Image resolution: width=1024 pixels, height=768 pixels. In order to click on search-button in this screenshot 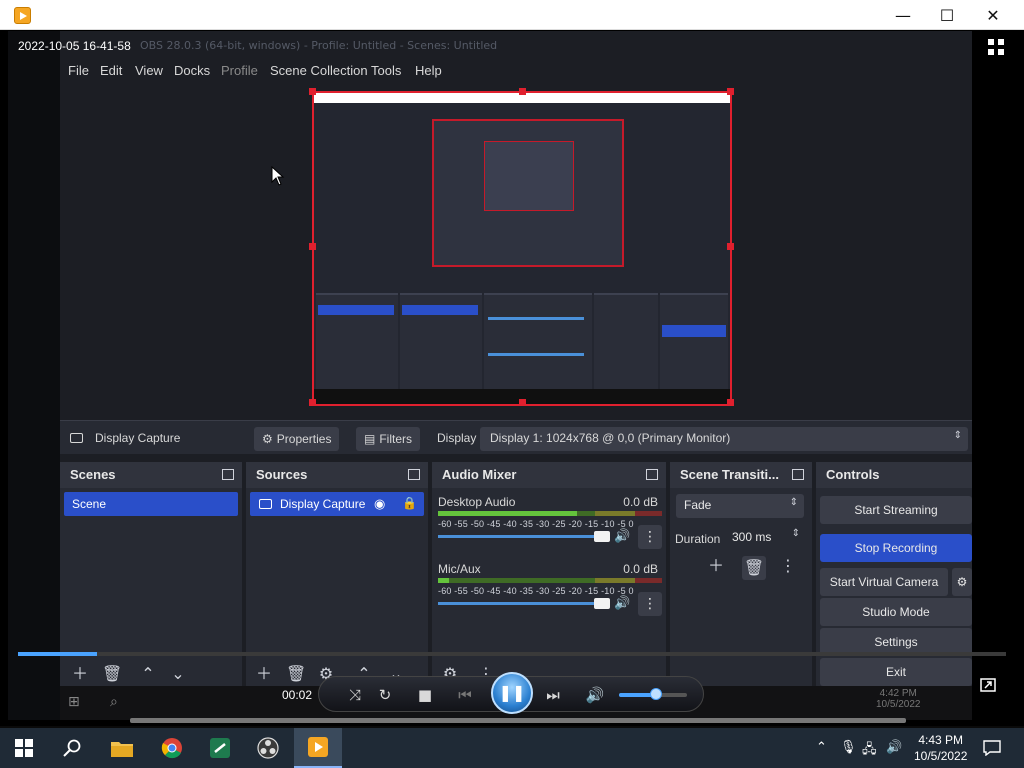, I will do `click(72, 748)`.